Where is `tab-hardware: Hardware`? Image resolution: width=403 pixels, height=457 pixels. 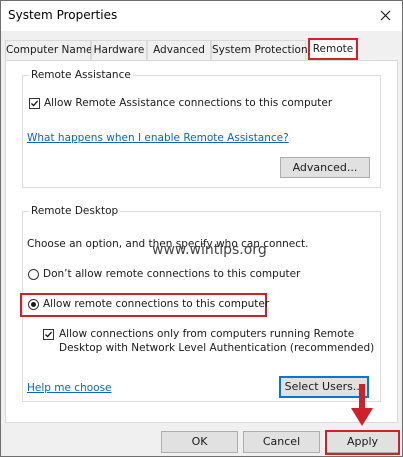 tab-hardware: Hardware is located at coordinates (119, 50).